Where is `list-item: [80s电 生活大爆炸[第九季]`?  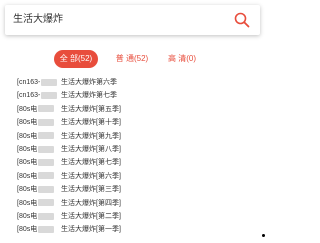
list-item: [80s电 生活大爆炸[第九季] is located at coordinates (137, 136).